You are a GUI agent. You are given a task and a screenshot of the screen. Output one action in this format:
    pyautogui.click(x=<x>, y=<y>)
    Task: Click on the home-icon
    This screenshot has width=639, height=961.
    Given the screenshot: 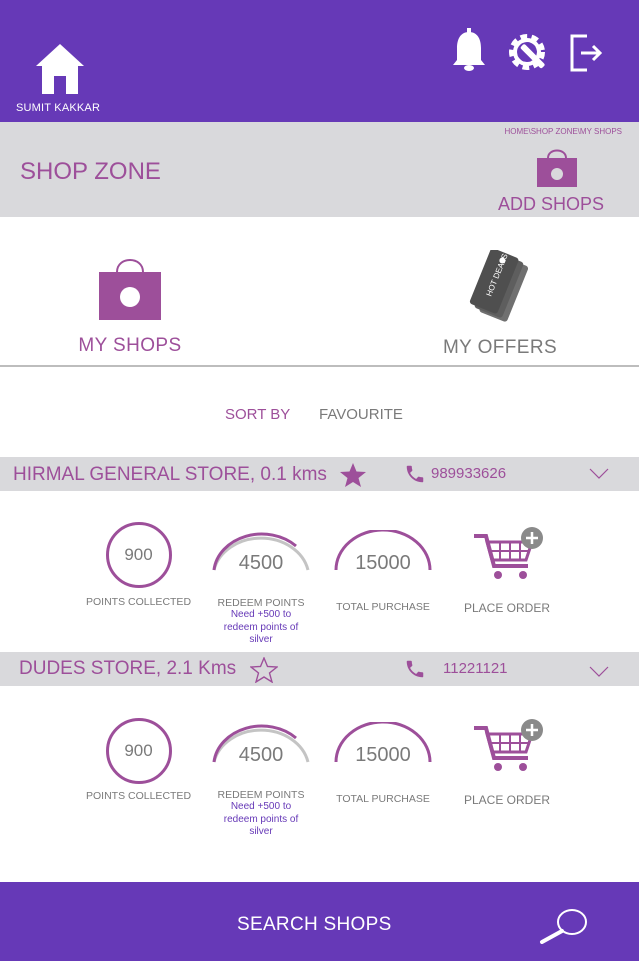 What is the action you would take?
    pyautogui.click(x=60, y=71)
    